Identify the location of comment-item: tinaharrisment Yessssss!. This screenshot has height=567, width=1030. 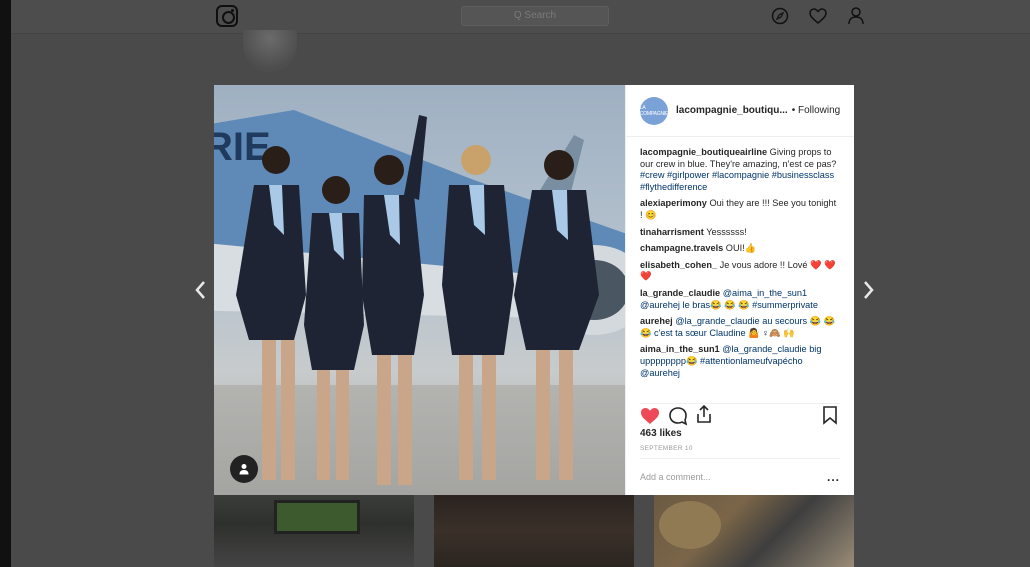
(740, 233).